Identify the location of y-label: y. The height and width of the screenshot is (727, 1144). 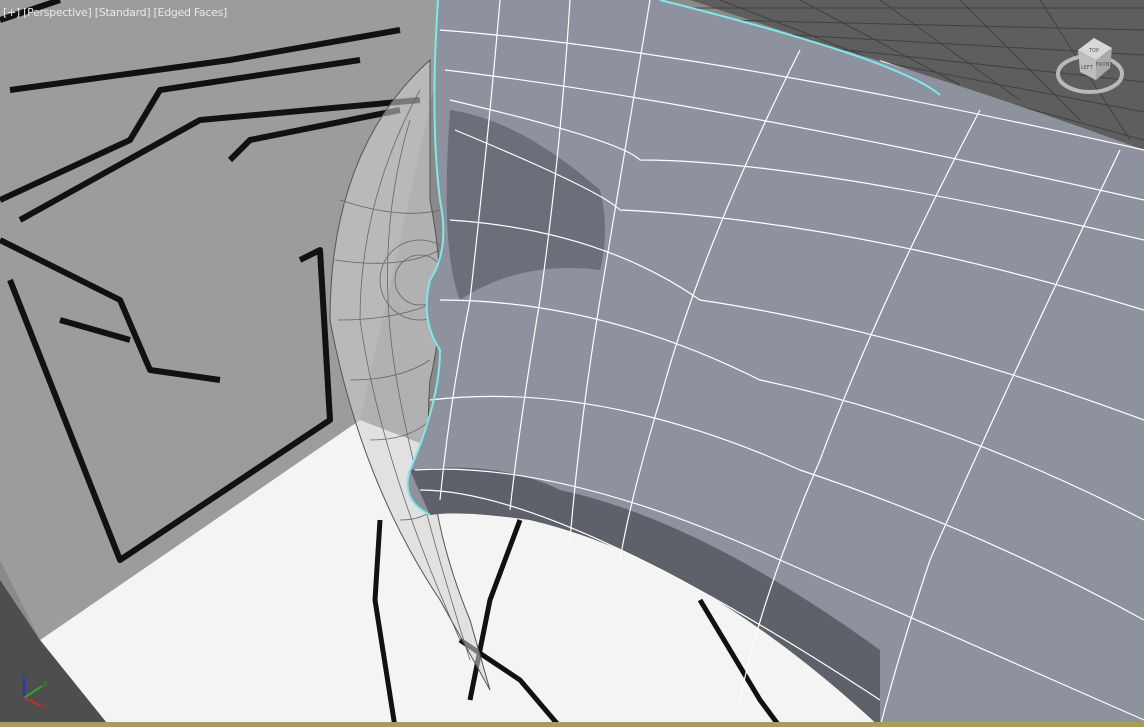
(45, 683).